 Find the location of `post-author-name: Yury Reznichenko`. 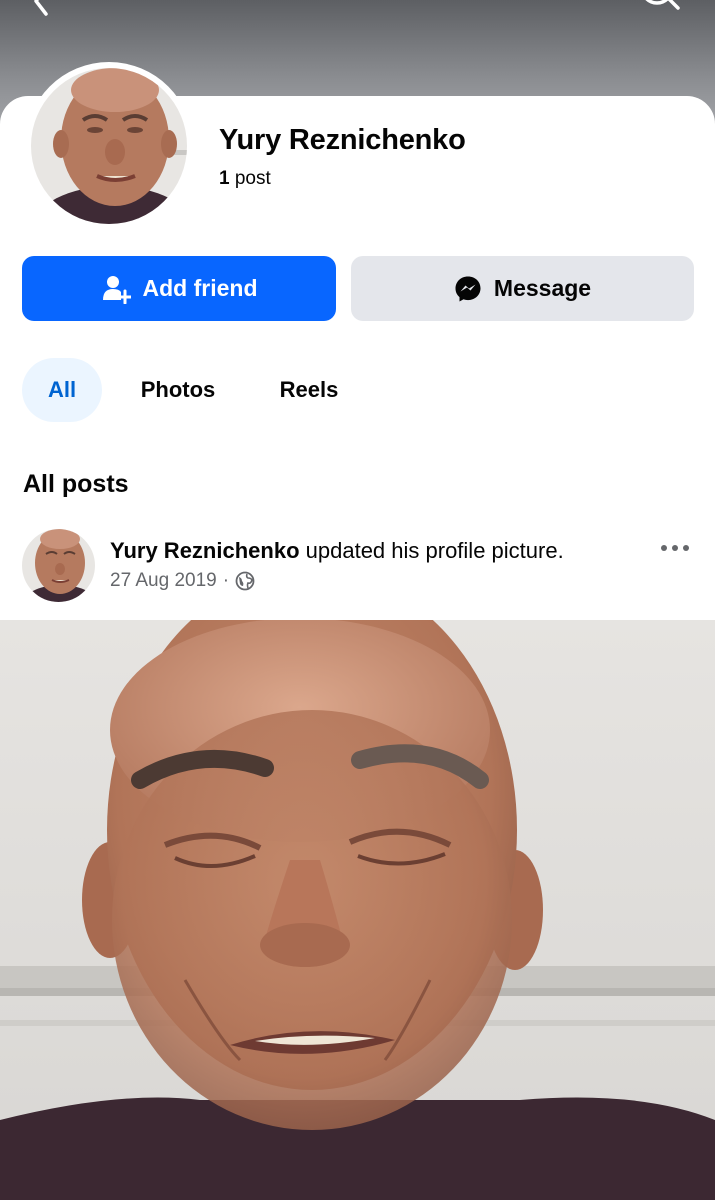

post-author-name: Yury Reznichenko is located at coordinates (205, 550).